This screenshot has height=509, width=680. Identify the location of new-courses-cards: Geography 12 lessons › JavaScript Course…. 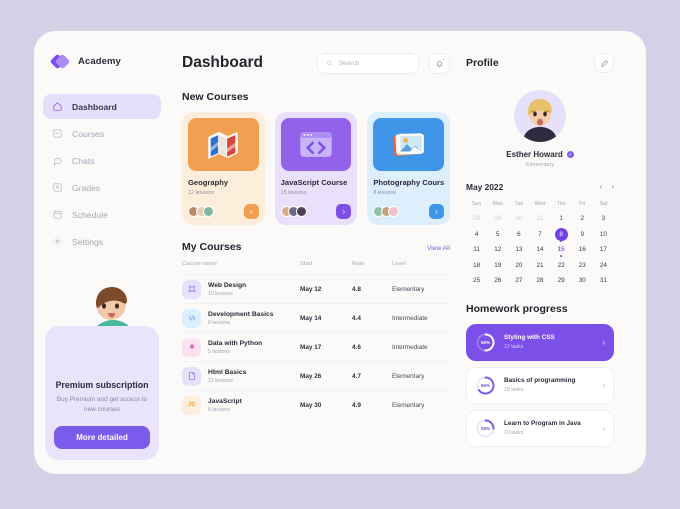
(316, 168).